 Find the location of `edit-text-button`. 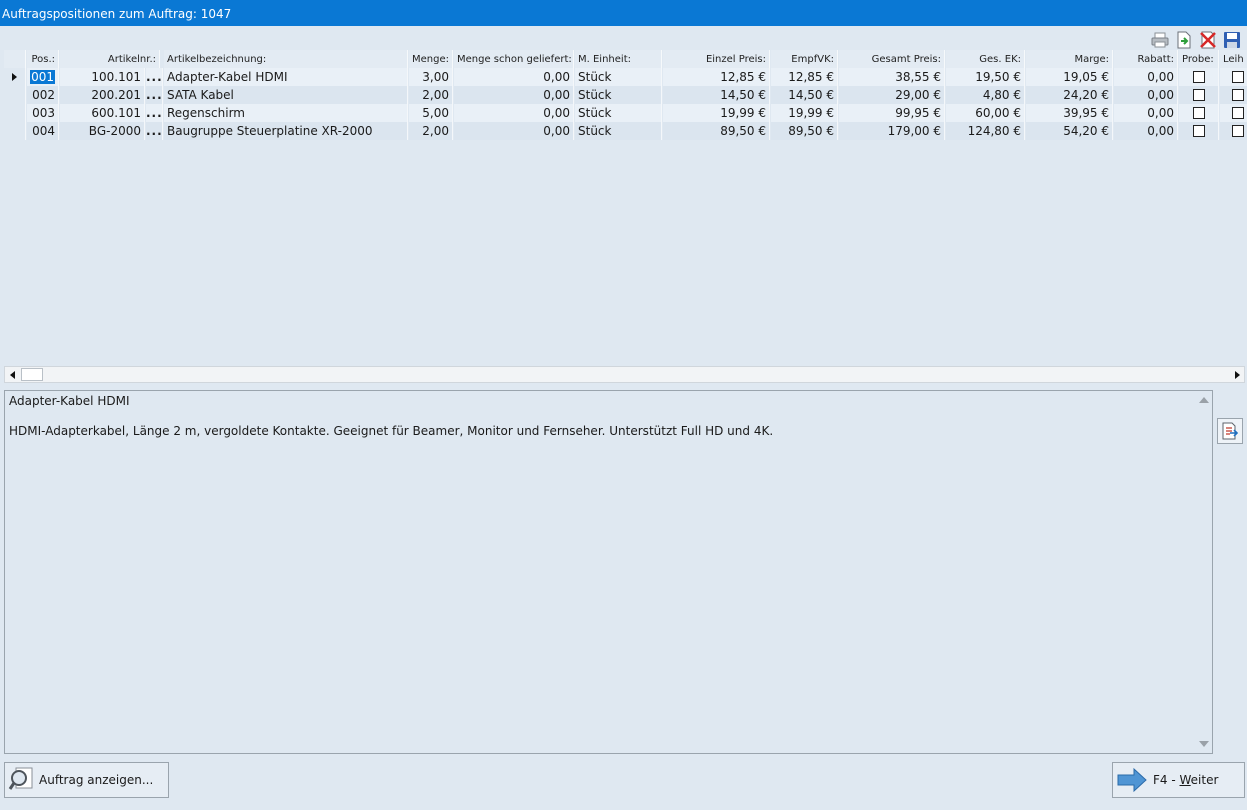

edit-text-button is located at coordinates (1230, 431).